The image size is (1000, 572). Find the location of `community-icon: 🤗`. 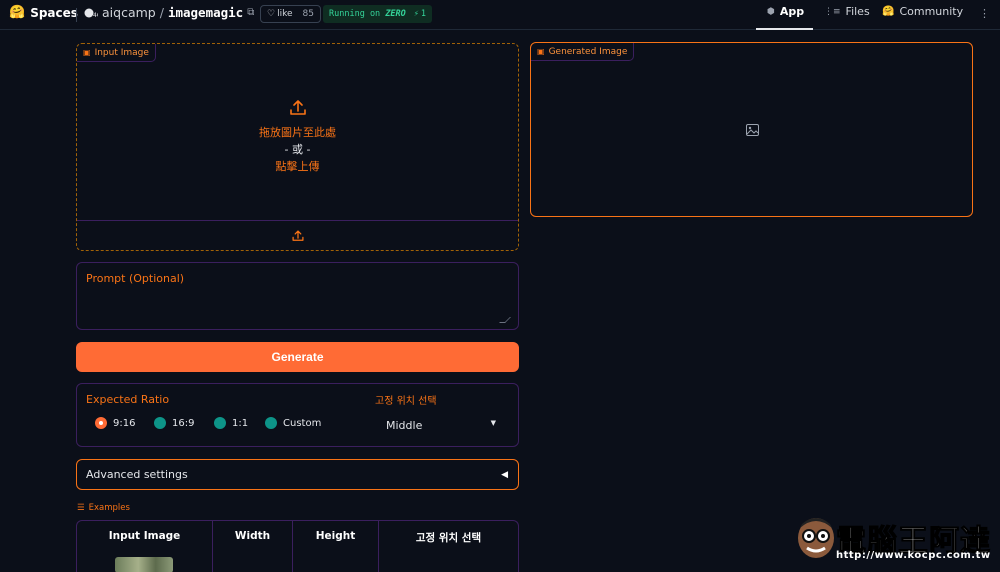

community-icon: 🤗 is located at coordinates (888, 11).